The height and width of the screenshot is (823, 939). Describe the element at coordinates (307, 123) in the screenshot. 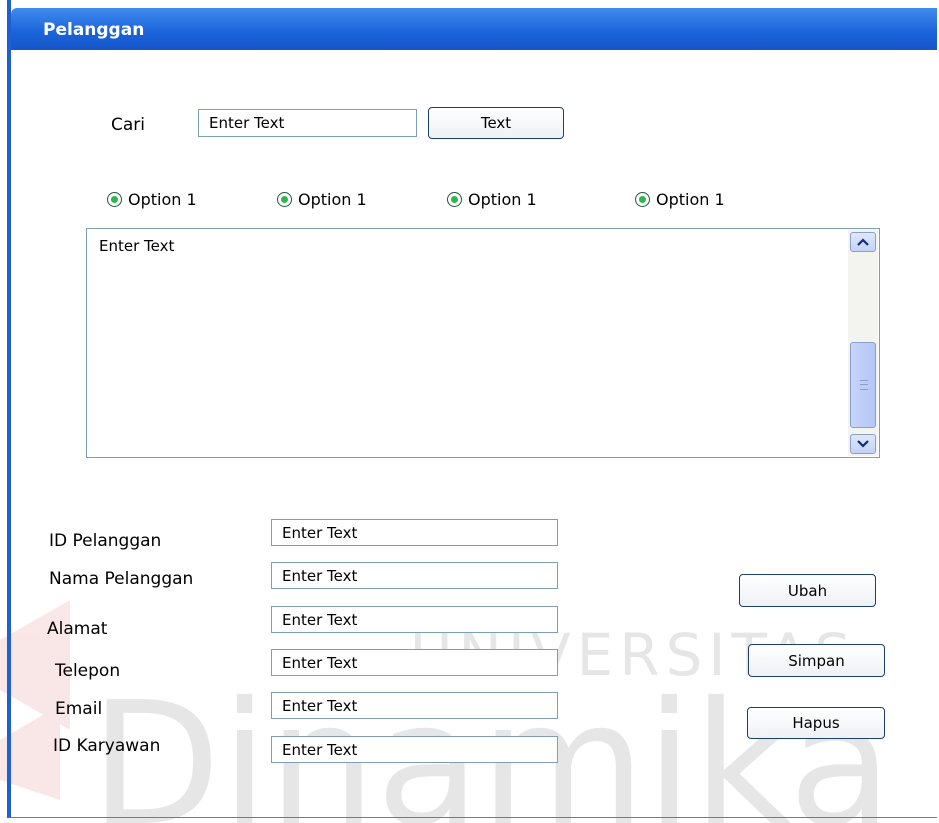

I see `search-input: Enter Text` at that location.